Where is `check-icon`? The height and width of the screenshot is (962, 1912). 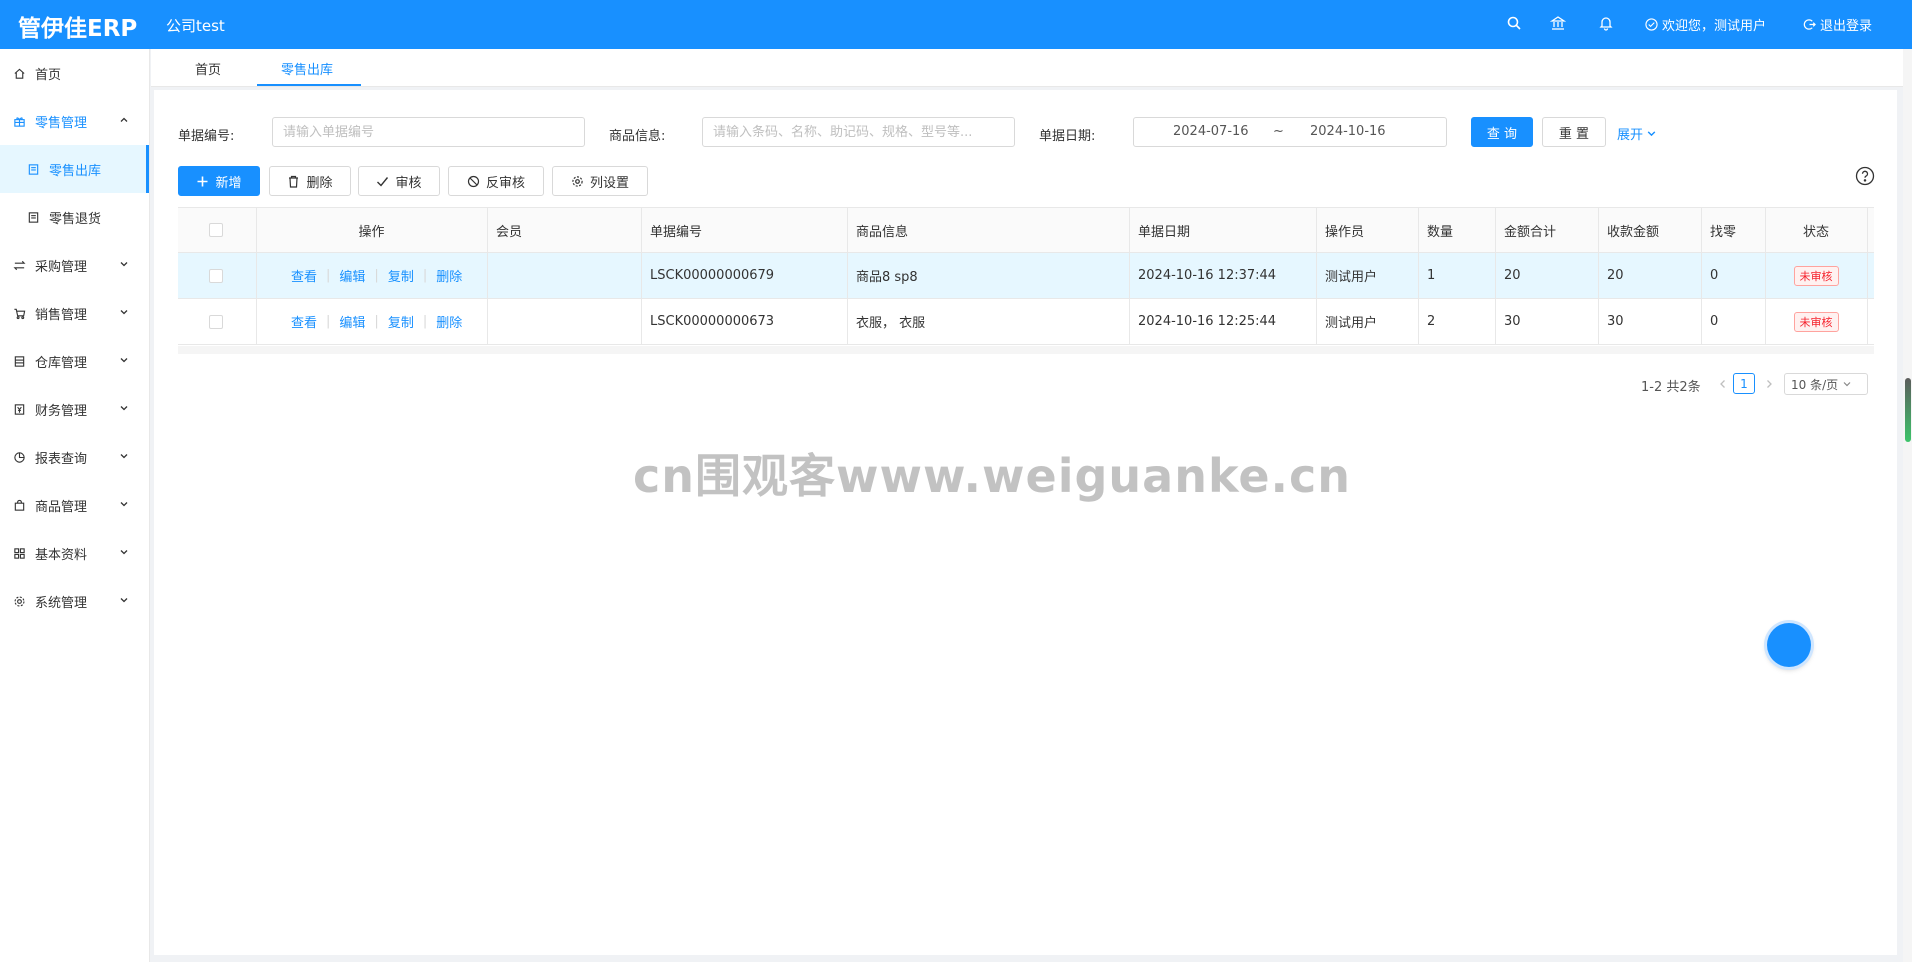 check-icon is located at coordinates (383, 181).